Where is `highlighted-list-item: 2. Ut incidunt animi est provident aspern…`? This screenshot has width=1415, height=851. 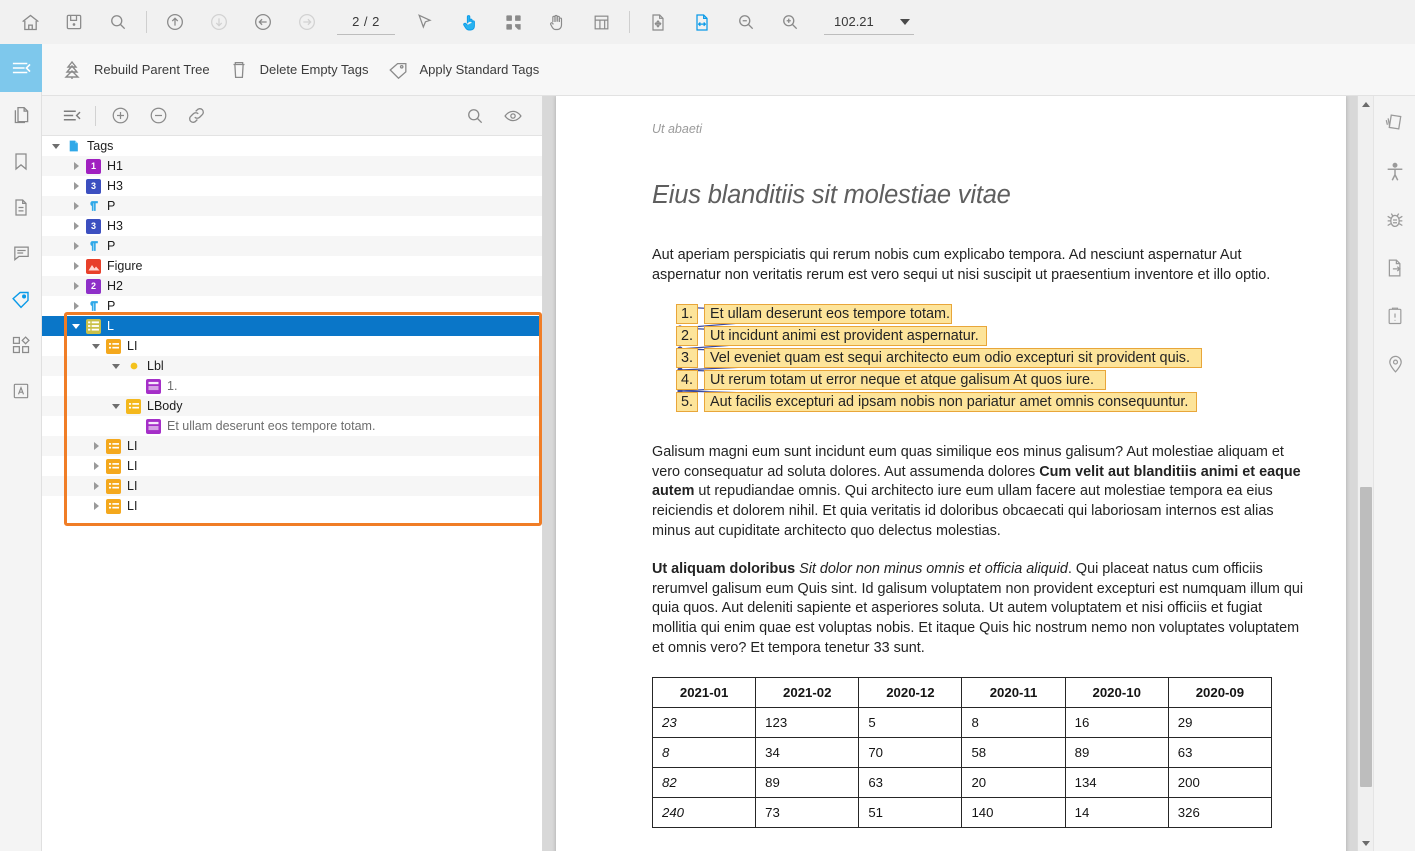 highlighted-list-item: 2. Ut incidunt animi est provident aspern… is located at coordinates (990, 336).